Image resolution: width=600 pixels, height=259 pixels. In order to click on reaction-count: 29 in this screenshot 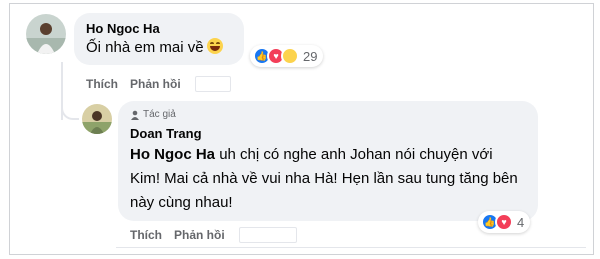, I will do `click(310, 56)`.